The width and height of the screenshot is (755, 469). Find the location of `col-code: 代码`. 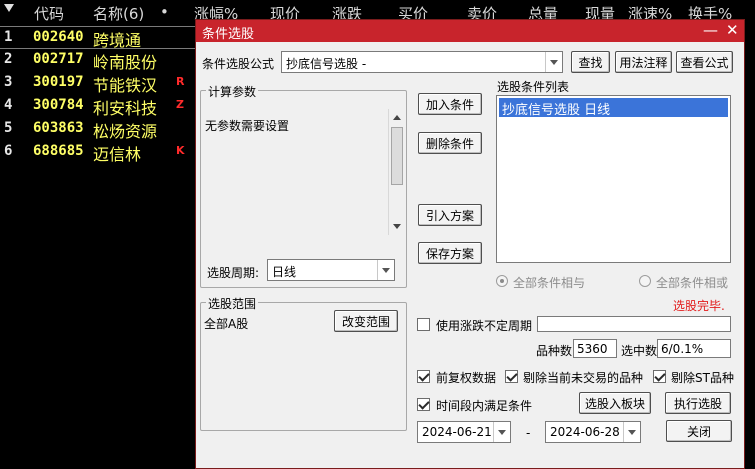

col-code: 代码 is located at coordinates (49, 13).